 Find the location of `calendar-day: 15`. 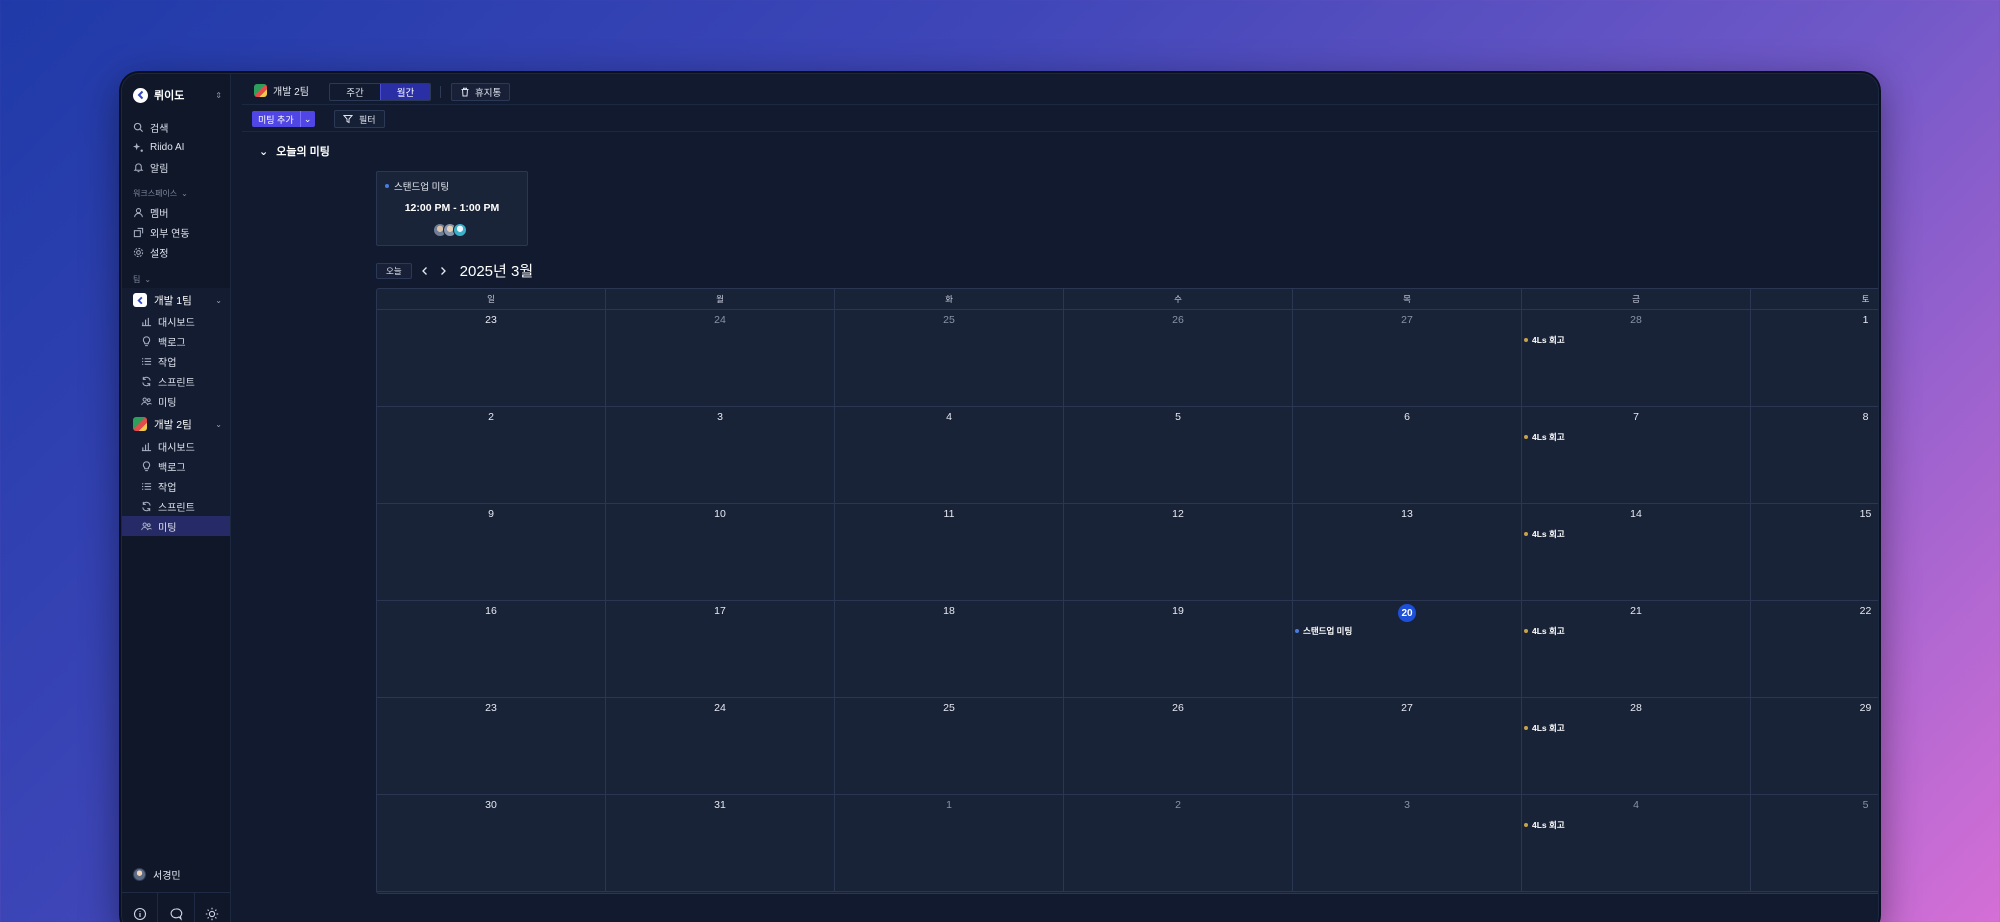

calendar-day: 15 is located at coordinates (1814, 552).